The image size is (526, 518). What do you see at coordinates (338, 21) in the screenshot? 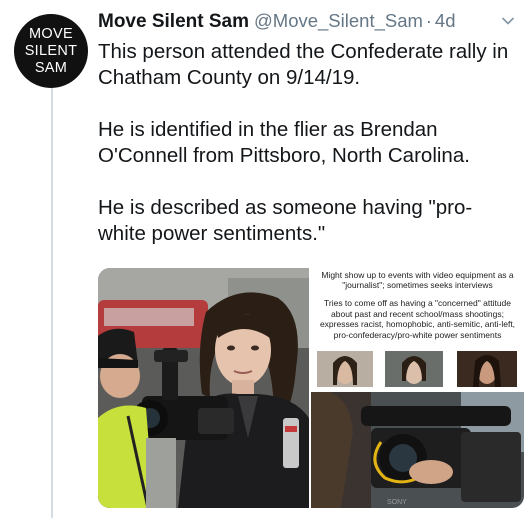
I see `user-handle: @Move_Silent_Sam` at bounding box center [338, 21].